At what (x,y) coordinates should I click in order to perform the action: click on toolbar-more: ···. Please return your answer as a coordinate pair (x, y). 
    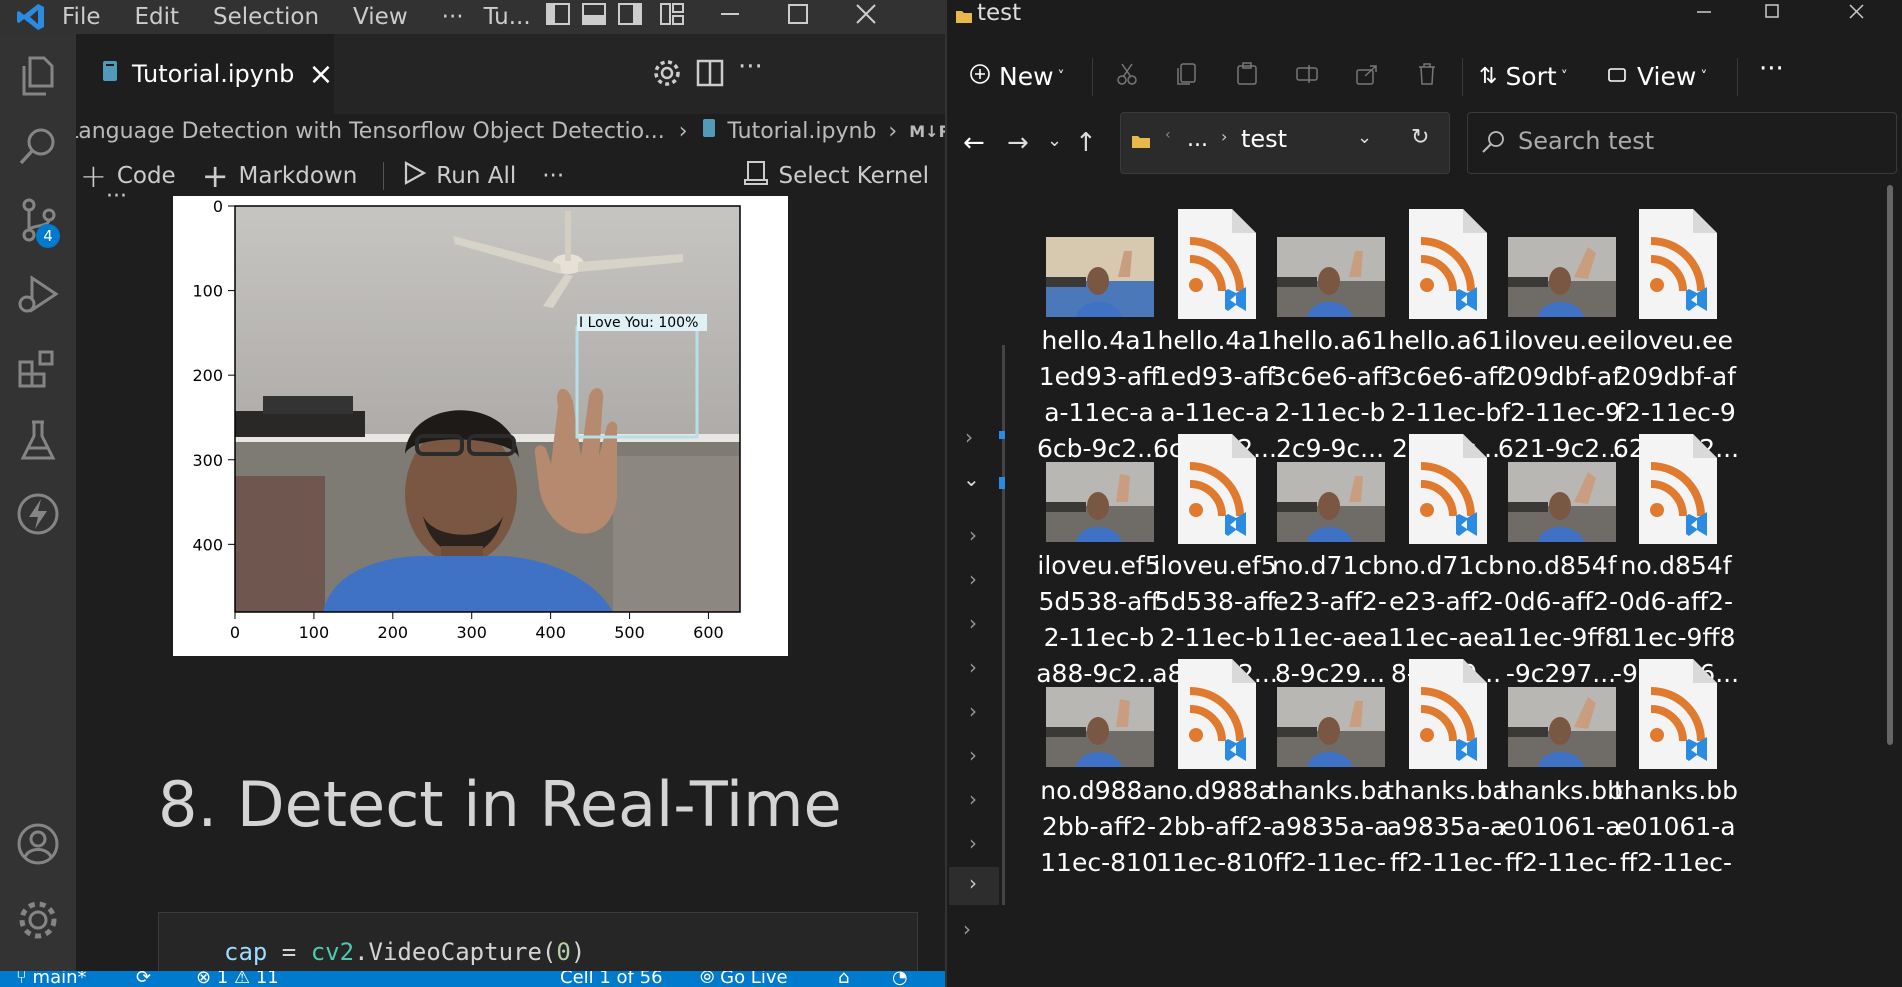
    Looking at the image, I should click on (553, 176).